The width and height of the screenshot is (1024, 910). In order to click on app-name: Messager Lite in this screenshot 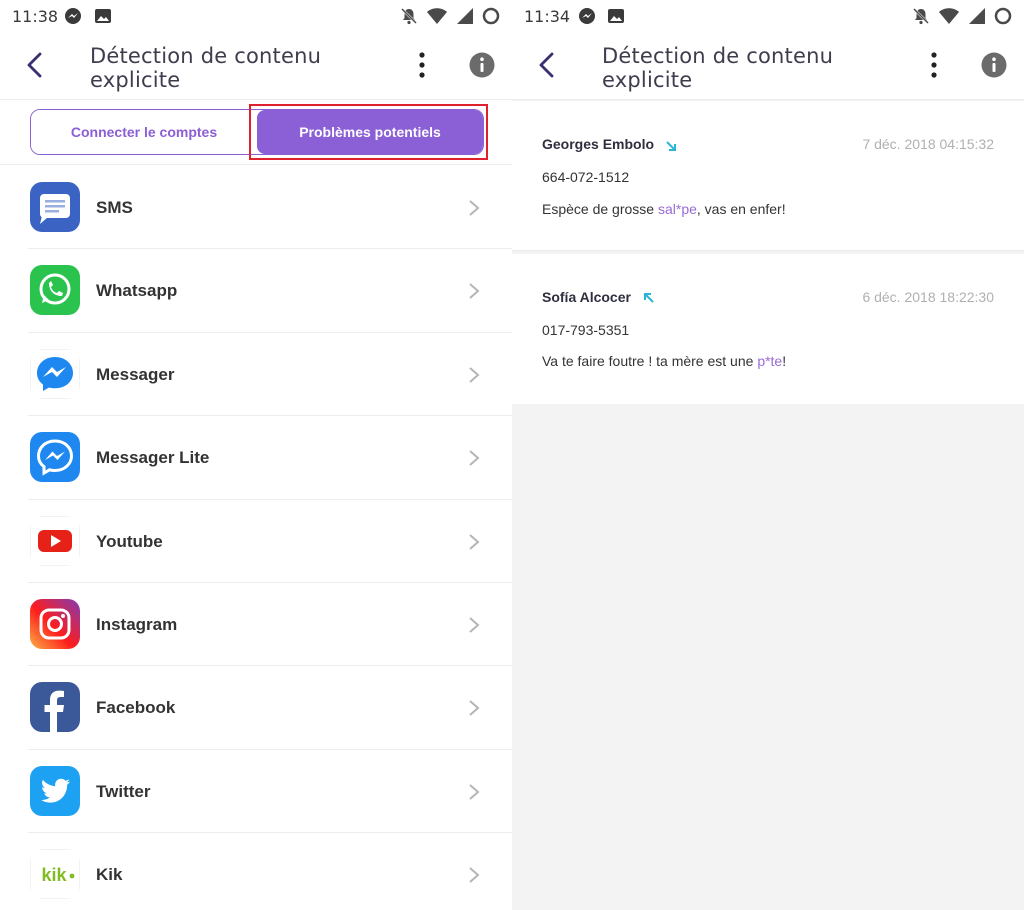, I will do `click(153, 458)`.